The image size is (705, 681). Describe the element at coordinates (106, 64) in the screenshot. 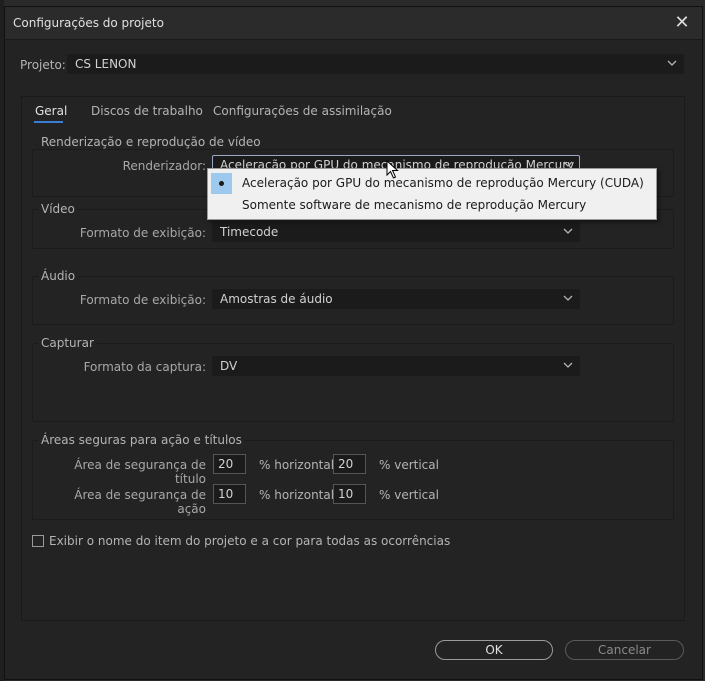

I see `project-select-value: CS LENON` at that location.